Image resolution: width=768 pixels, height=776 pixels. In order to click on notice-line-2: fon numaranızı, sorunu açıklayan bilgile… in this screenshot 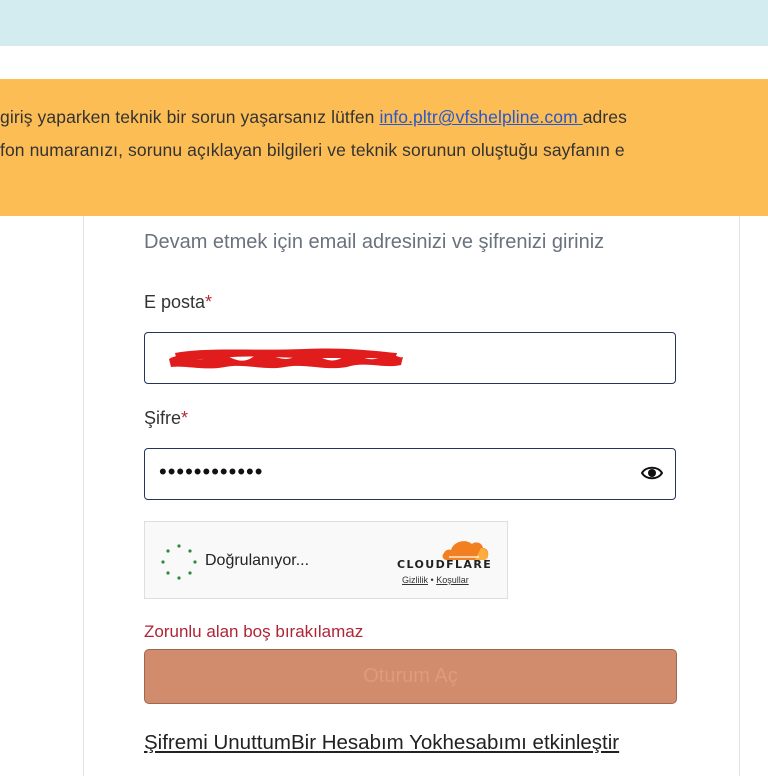, I will do `click(312, 150)`.